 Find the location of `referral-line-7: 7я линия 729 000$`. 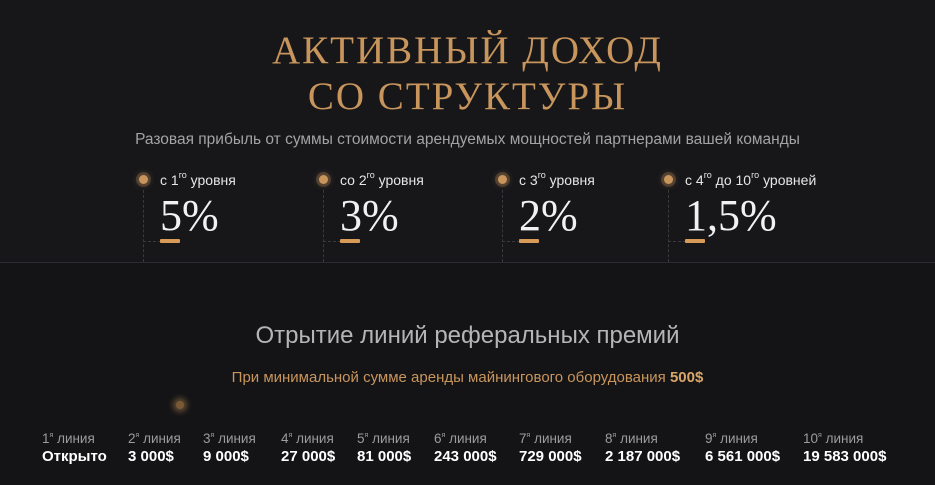

referral-line-7: 7я линия 729 000$ is located at coordinates (550, 448).